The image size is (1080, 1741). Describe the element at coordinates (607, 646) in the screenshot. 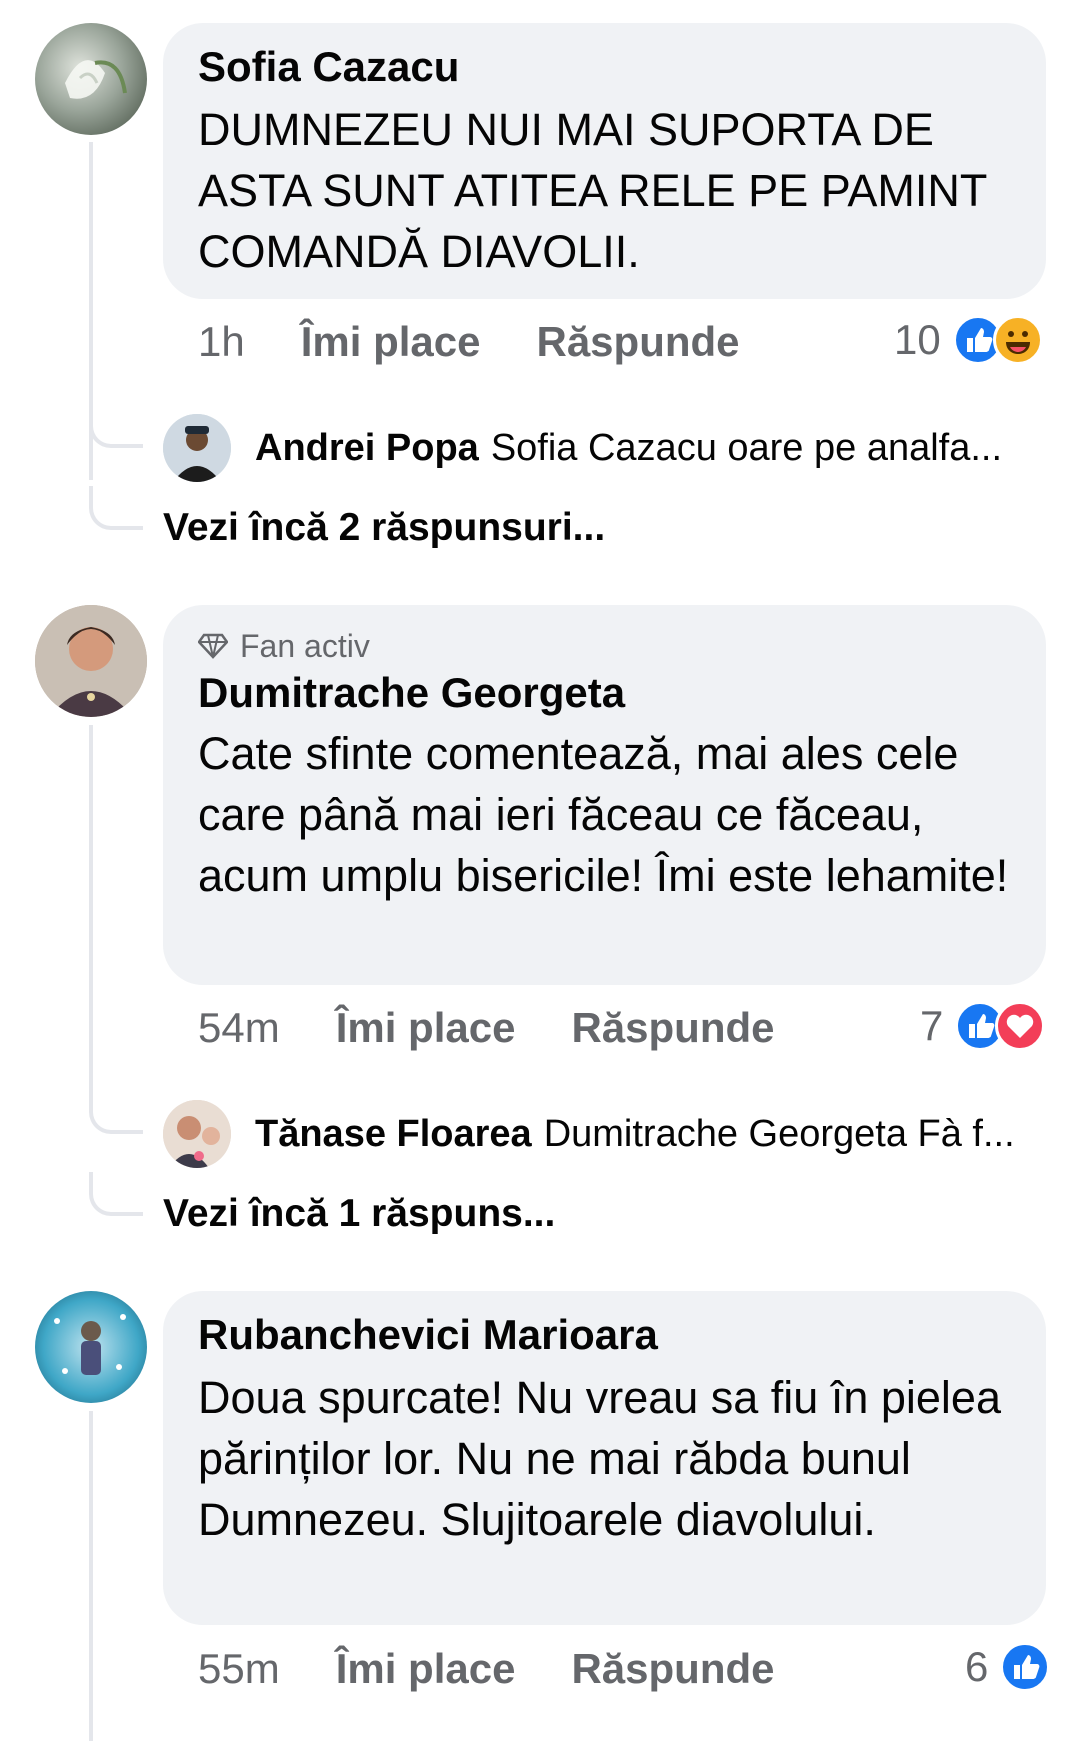

I see `active-fan-badge: Fan activ` at that location.